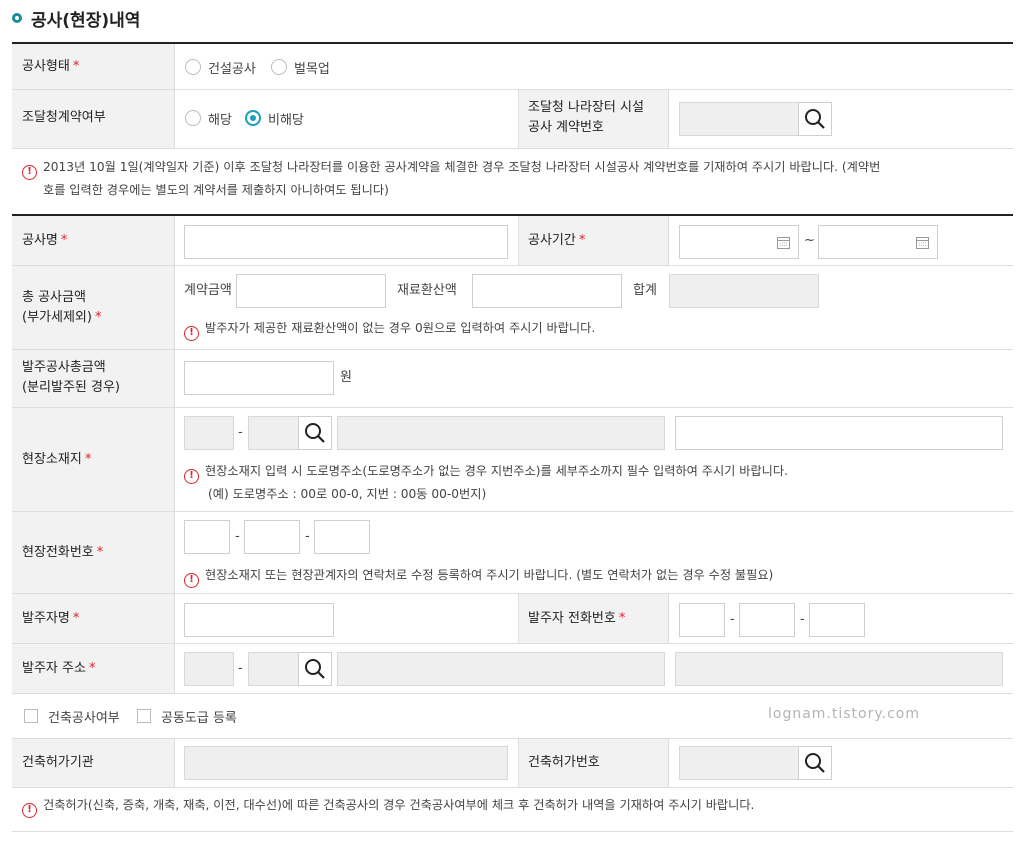 This screenshot has width=1025, height=847. What do you see at coordinates (209, 669) in the screenshot?
I see `client-zip1-input` at bounding box center [209, 669].